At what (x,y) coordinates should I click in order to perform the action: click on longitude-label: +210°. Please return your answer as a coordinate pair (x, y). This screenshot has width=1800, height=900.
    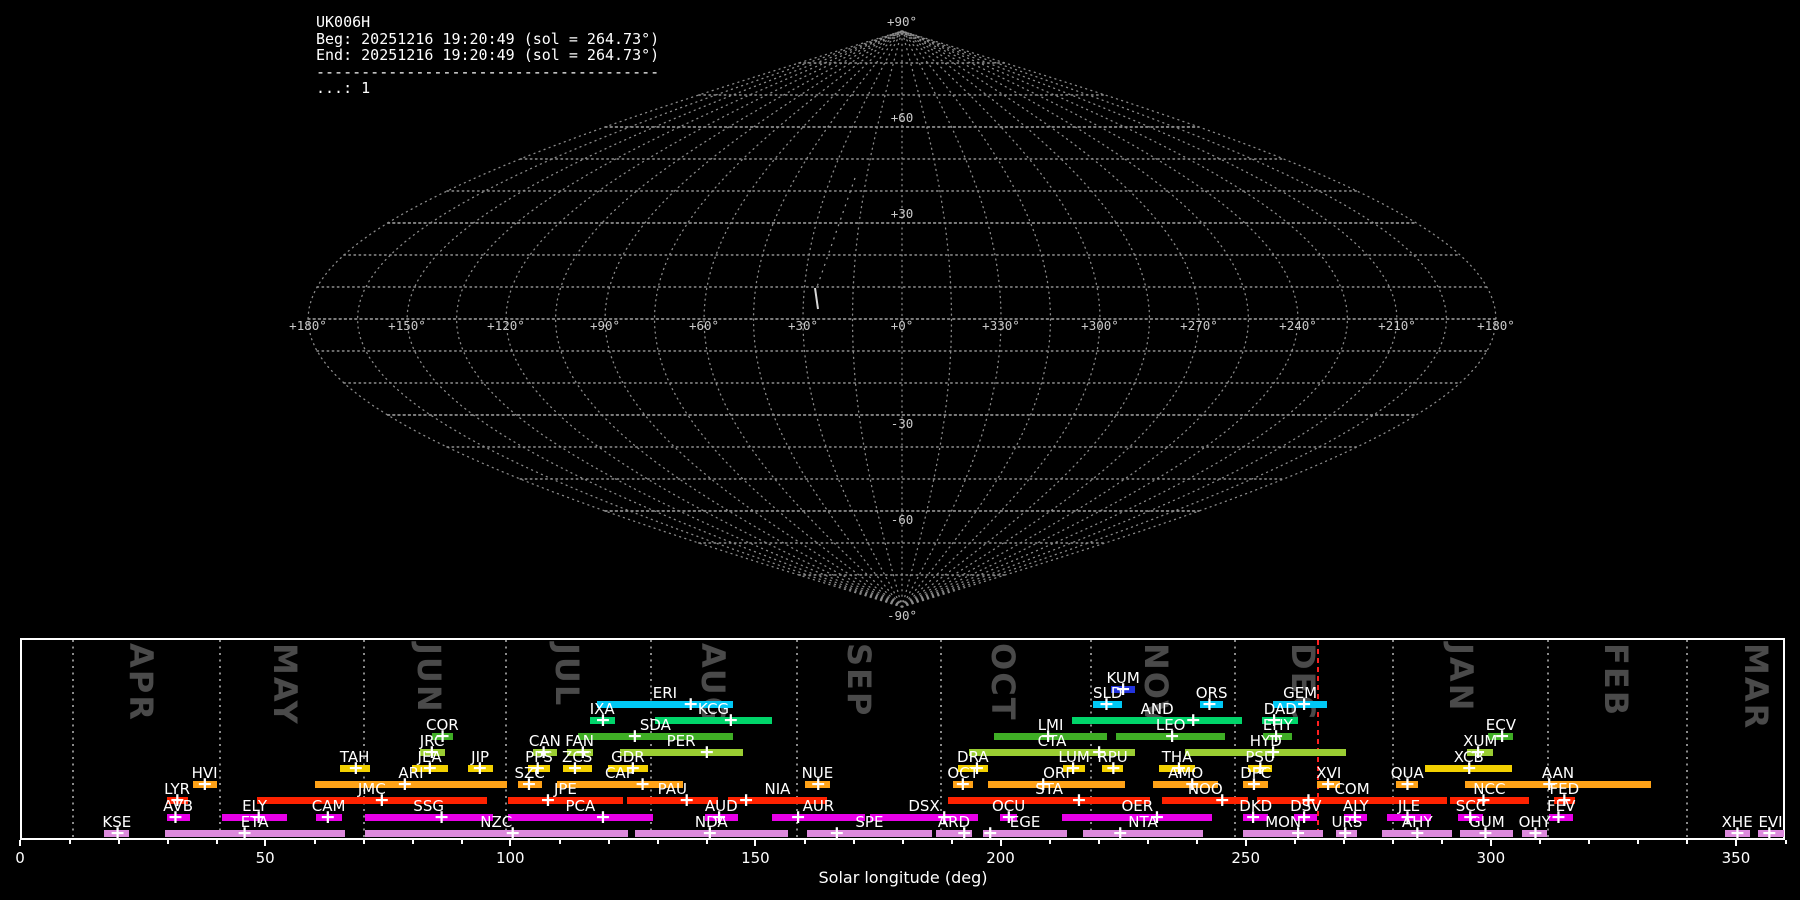
    Looking at the image, I should click on (1397, 325).